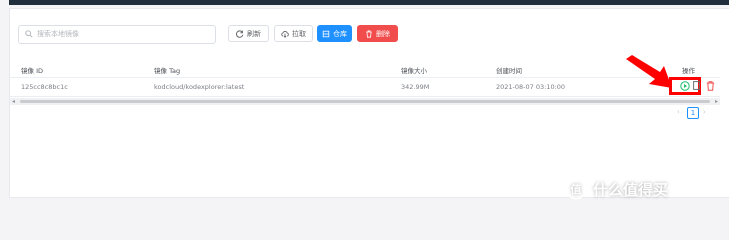 This screenshot has height=240, width=729. I want to click on cloud-download-icon, so click(285, 34).